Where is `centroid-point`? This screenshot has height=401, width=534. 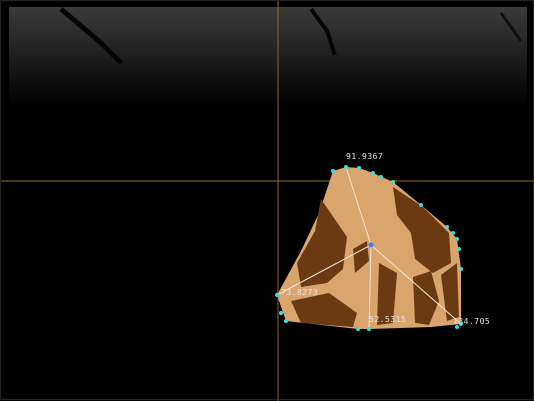
centroid-point is located at coordinates (371, 245).